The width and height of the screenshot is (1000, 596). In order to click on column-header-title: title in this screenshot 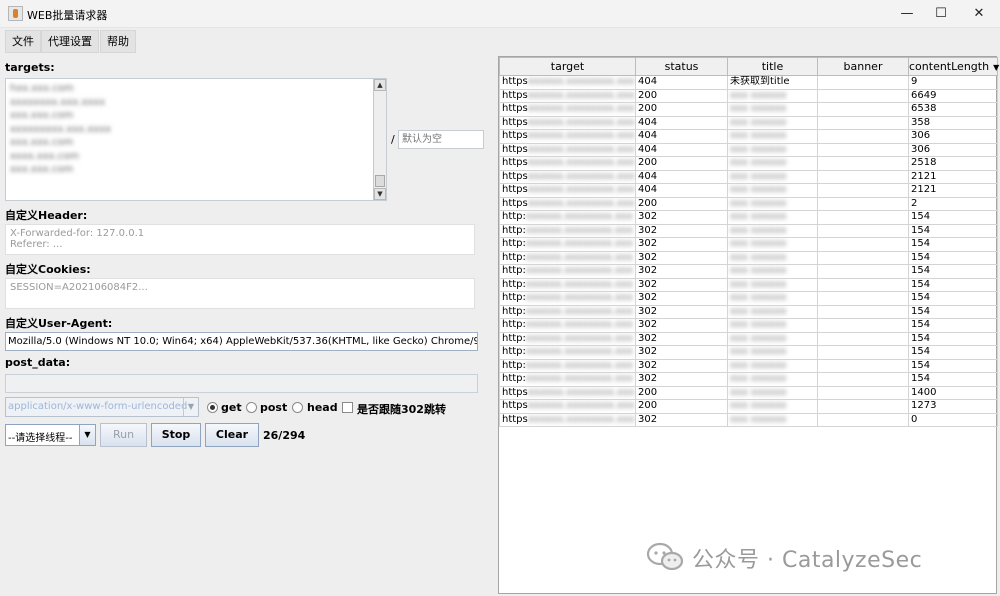, I will do `click(772, 66)`.